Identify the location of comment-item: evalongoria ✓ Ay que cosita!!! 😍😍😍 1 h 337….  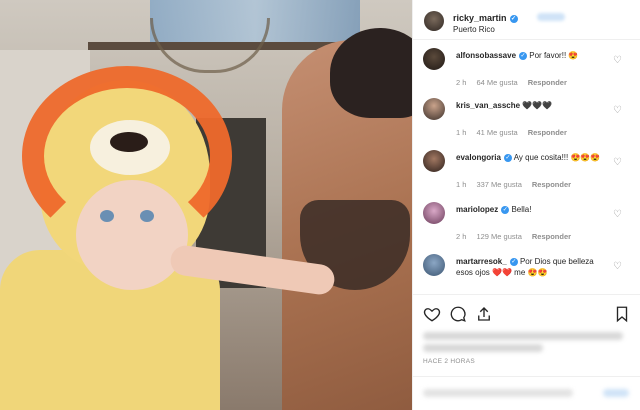
(526, 174).